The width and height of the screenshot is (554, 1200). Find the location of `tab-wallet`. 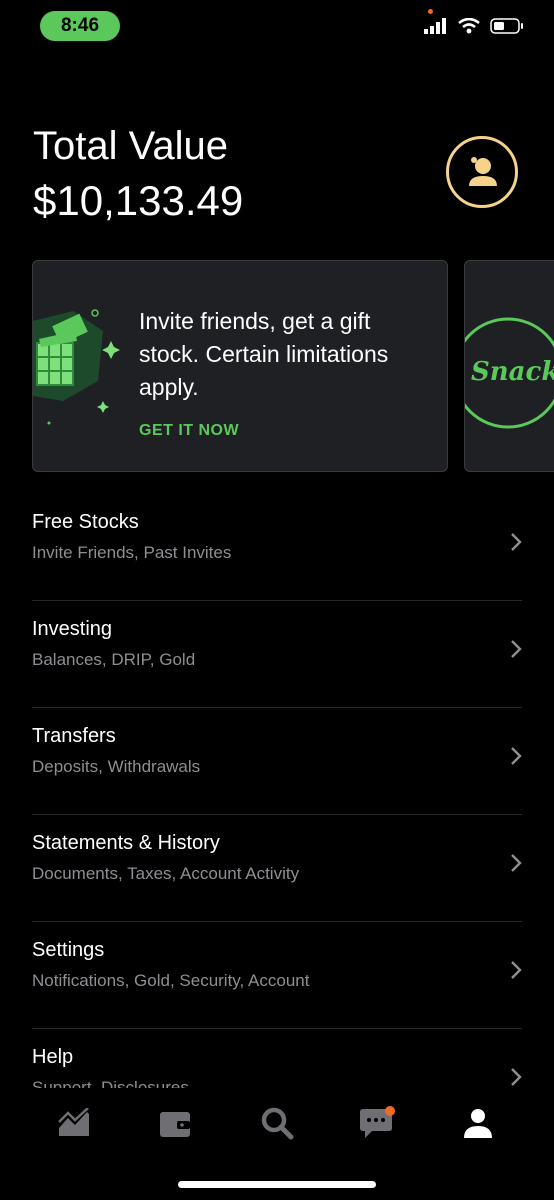

tab-wallet is located at coordinates (175, 1123).